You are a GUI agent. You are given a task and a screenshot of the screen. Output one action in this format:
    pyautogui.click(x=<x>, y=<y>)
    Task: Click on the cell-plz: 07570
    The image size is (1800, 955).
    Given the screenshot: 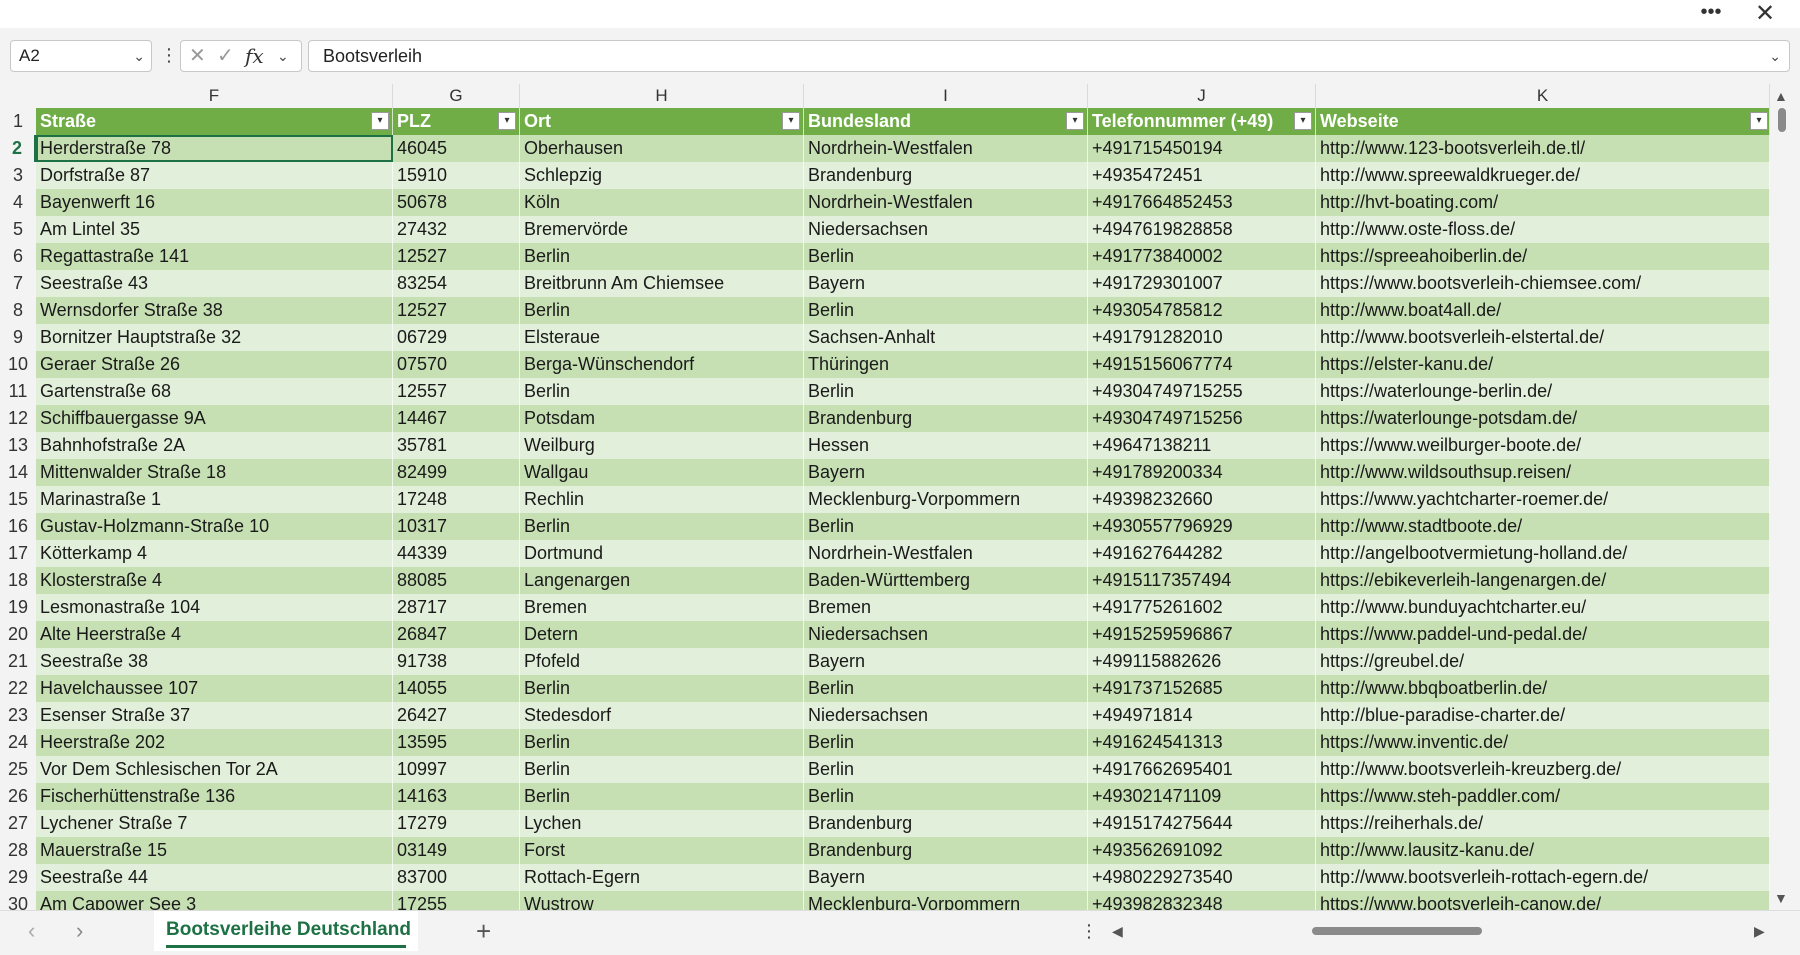 What is the action you would take?
    pyautogui.click(x=456, y=364)
    